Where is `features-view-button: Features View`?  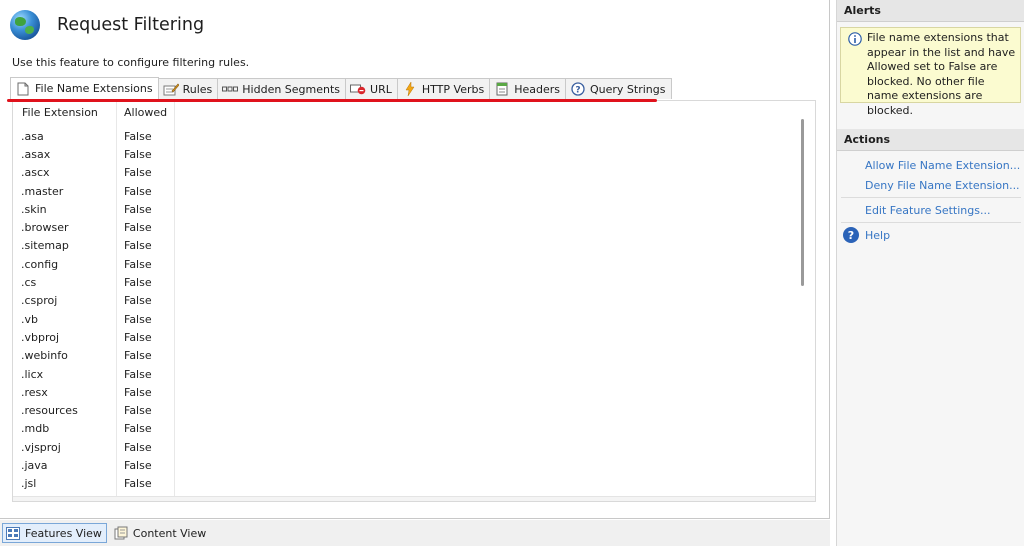
features-view-button: Features View is located at coordinates (54, 533).